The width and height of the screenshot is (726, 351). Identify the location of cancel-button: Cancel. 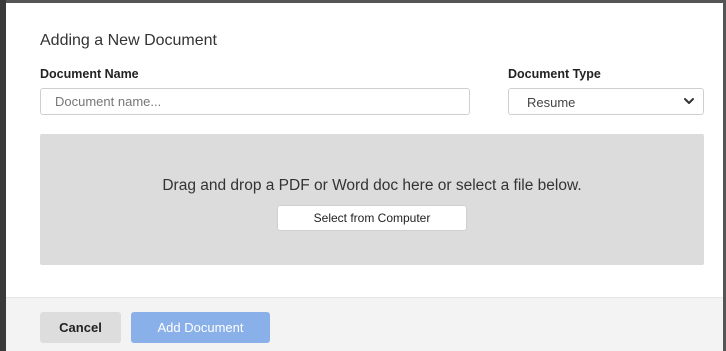
(80, 327).